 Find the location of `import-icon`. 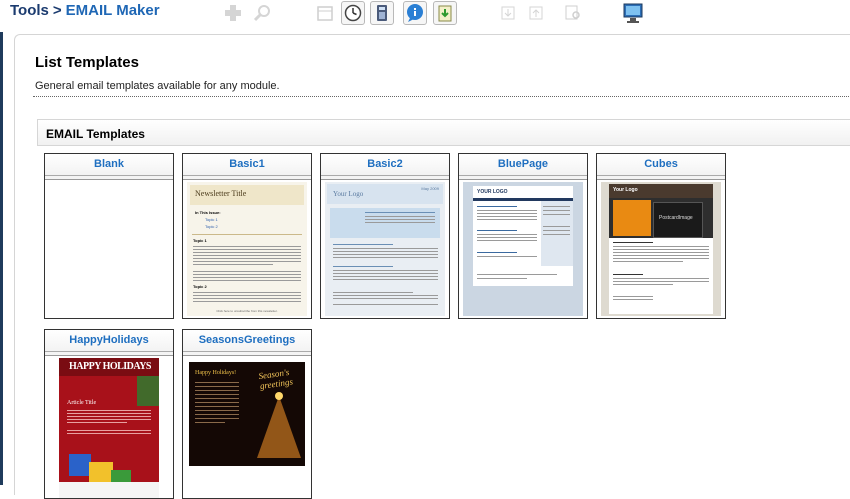

import-icon is located at coordinates (445, 13).